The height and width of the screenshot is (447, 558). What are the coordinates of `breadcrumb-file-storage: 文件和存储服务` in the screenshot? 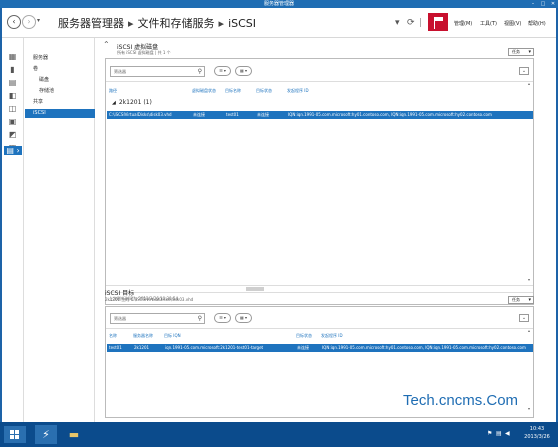 It's located at (176, 23).